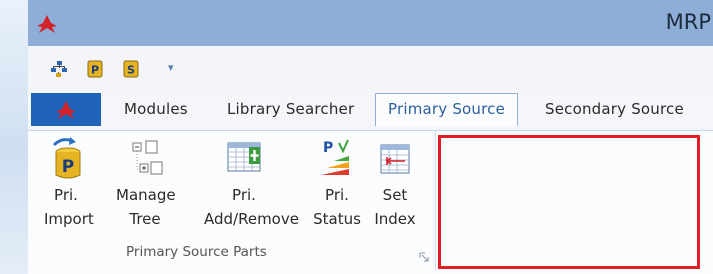 The width and height of the screenshot is (713, 274). What do you see at coordinates (337, 184) in the screenshot?
I see `pri-status-button: P Pri. Status` at bounding box center [337, 184].